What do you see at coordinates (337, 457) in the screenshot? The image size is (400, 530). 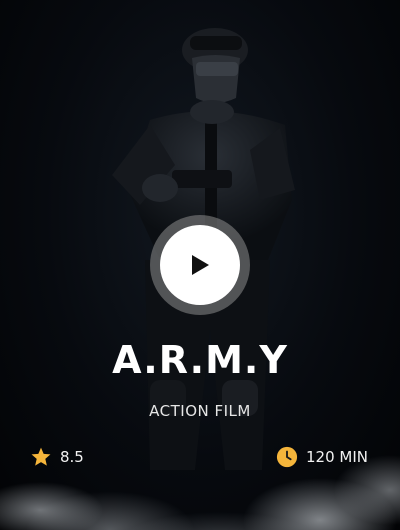 I see `duration-value: 120 MIN` at bounding box center [337, 457].